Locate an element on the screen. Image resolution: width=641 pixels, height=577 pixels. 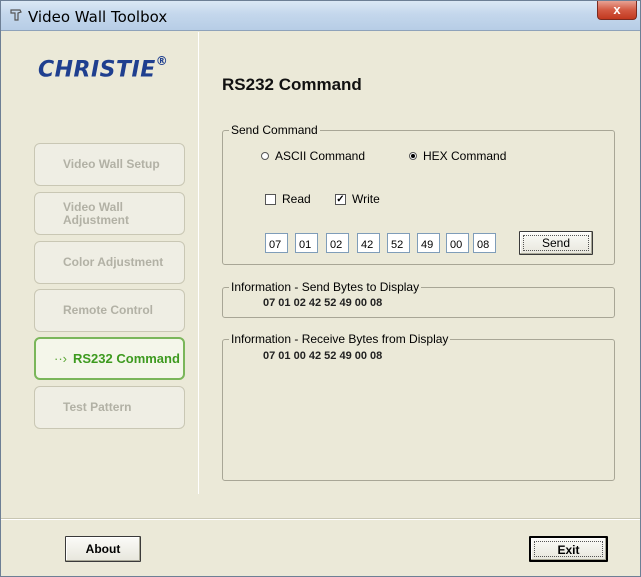
nav-label: RS232 Command is located at coordinates (126, 358).